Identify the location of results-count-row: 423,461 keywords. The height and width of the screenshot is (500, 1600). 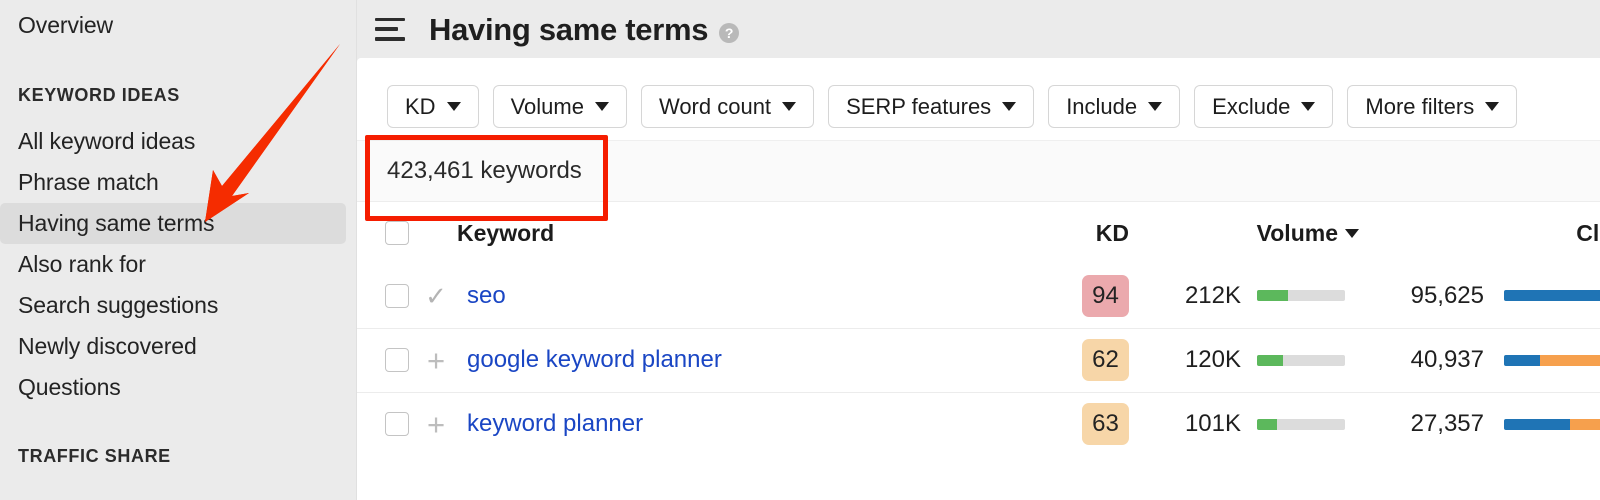
(978, 178).